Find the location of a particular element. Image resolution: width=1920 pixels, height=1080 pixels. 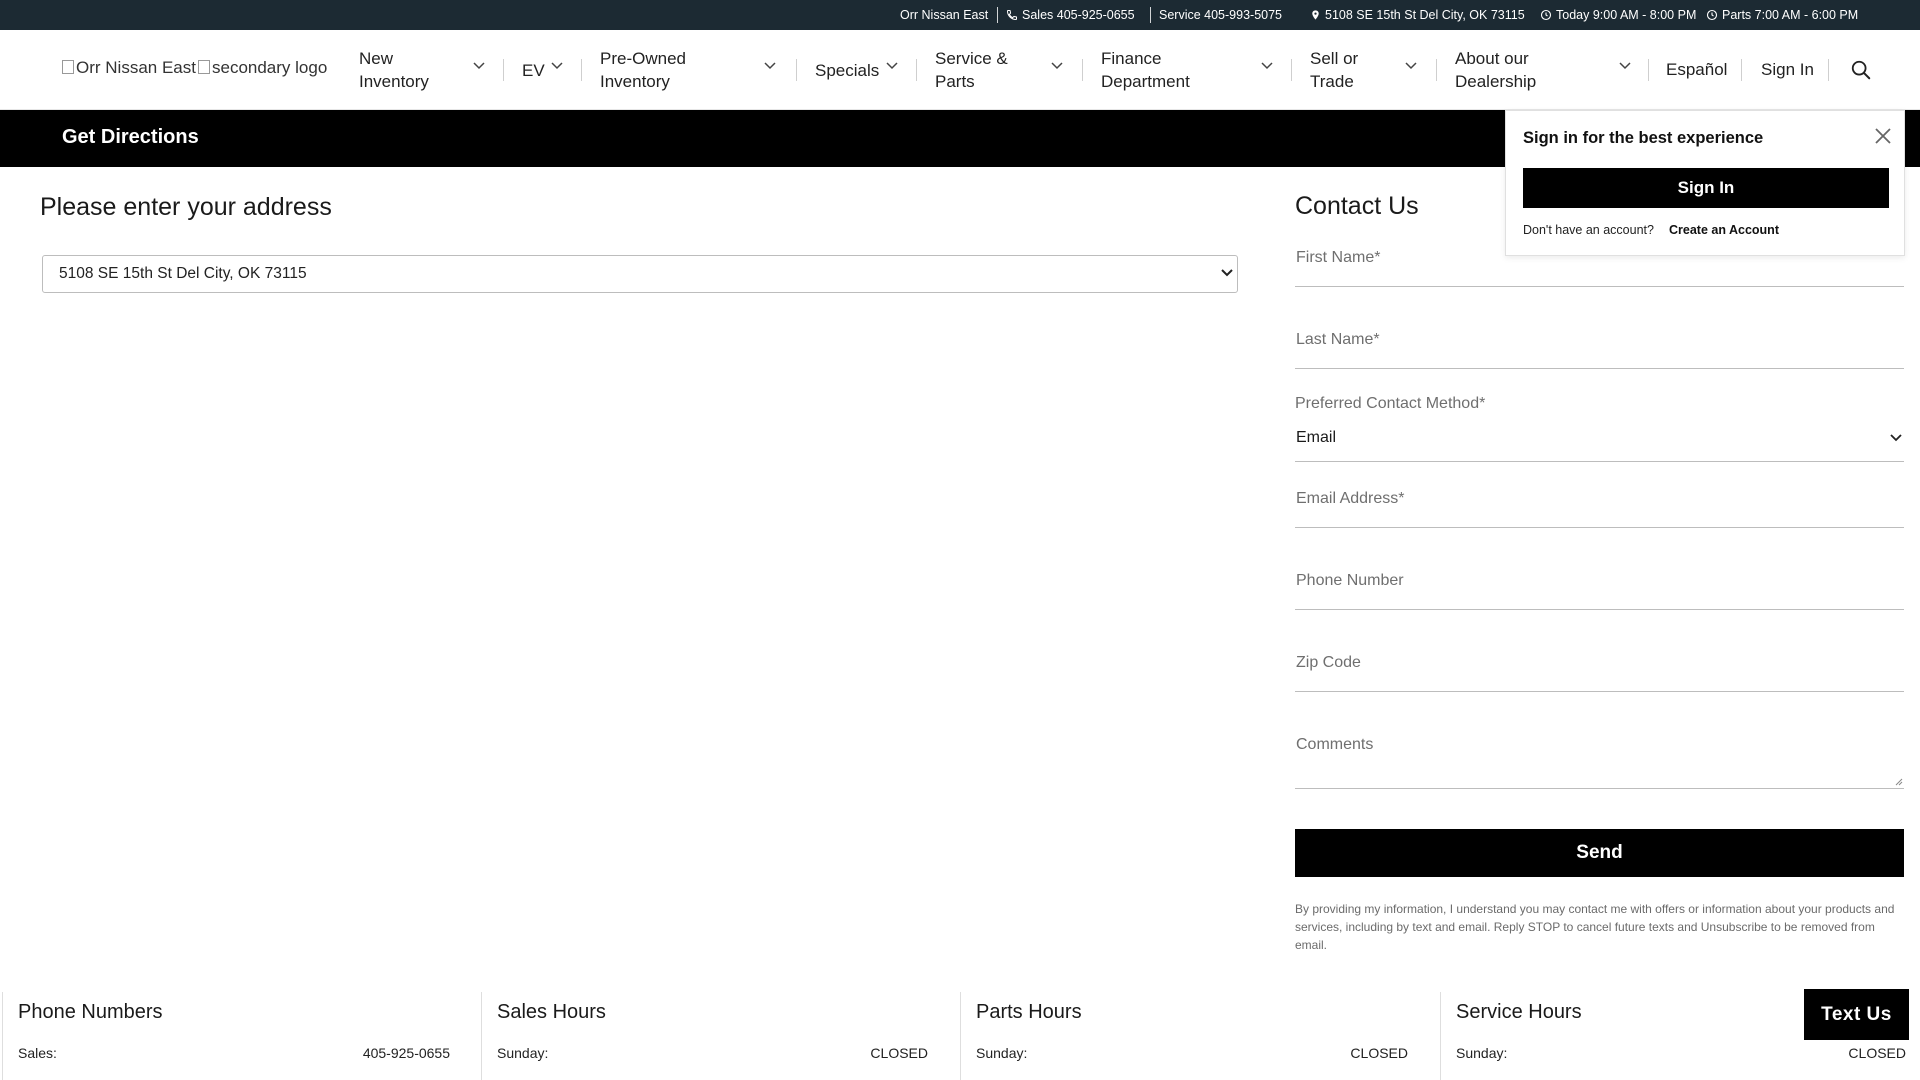

row-label: Sales: is located at coordinates (37, 1053).